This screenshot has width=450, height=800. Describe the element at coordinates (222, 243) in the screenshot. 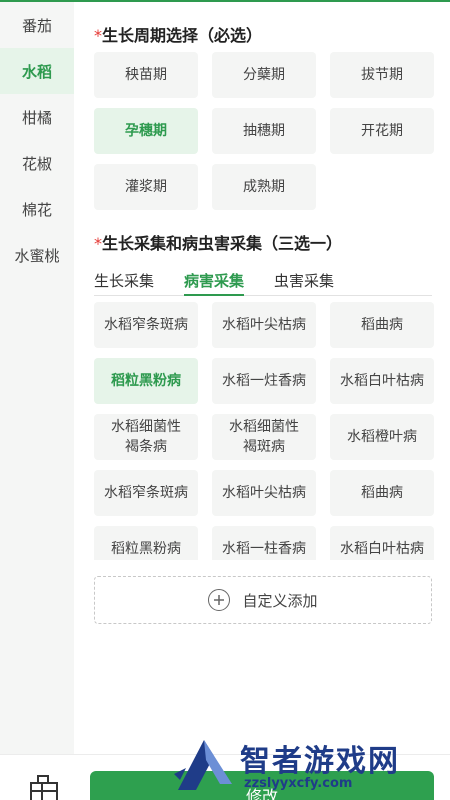

I see `collection-title-text: 生长采集和病虫害采集（三选一）` at that location.